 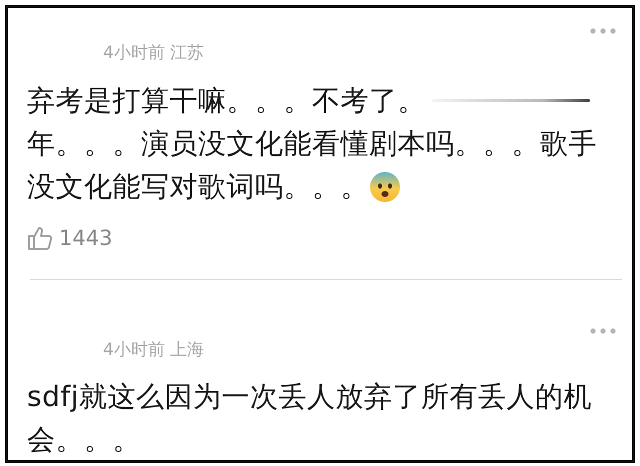 I want to click on like-count: 1443, so click(x=85, y=238).